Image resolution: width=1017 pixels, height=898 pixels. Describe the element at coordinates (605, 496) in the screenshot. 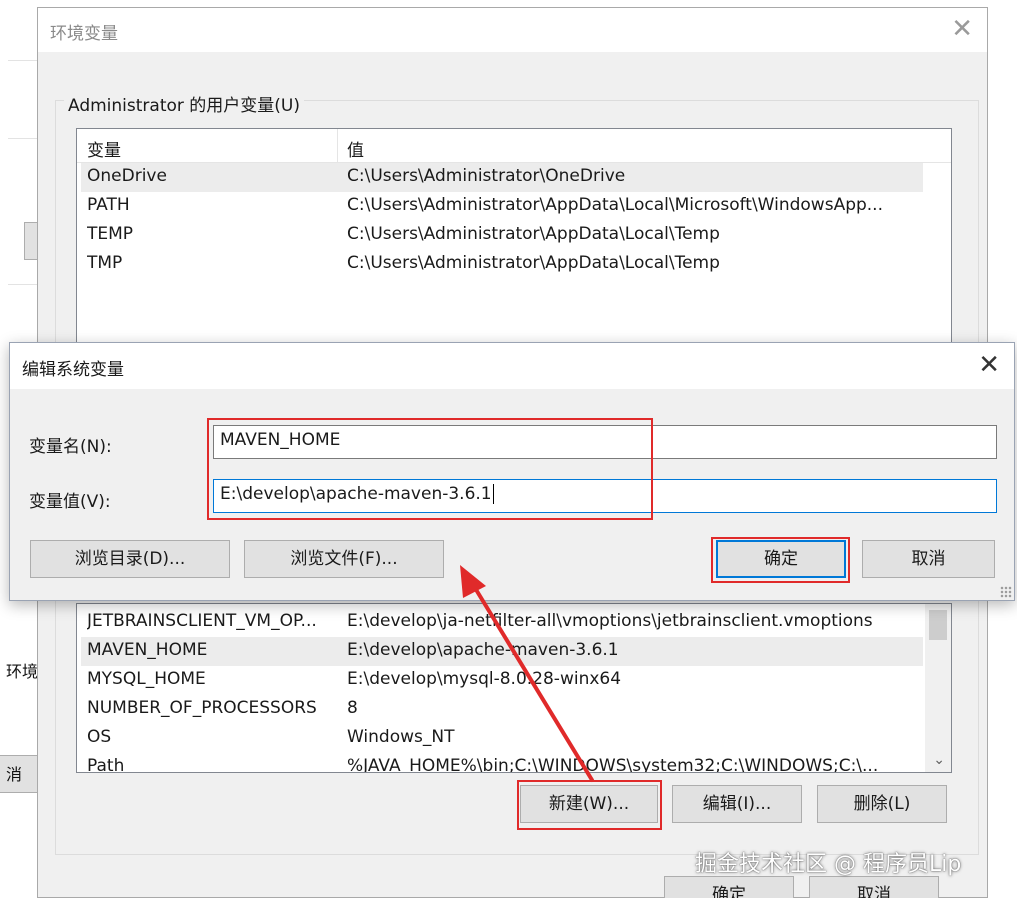

I see `variable-value-field: E:\develop\apache-maven-3.6.1` at that location.